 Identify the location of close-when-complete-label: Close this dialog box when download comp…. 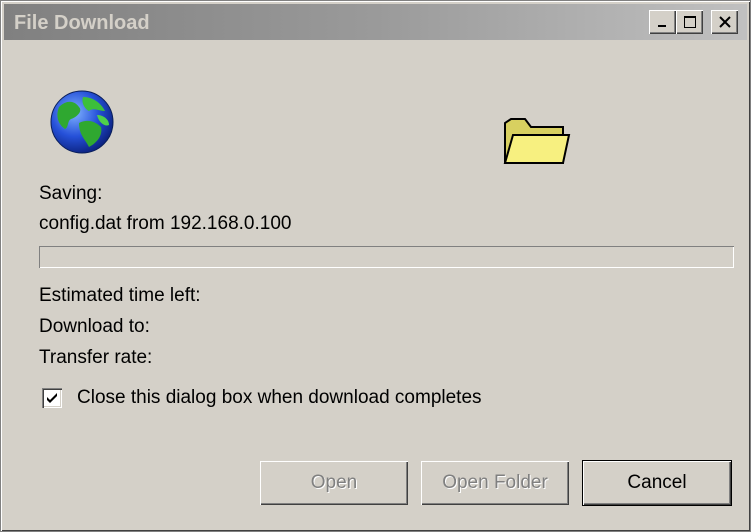
(279, 398).